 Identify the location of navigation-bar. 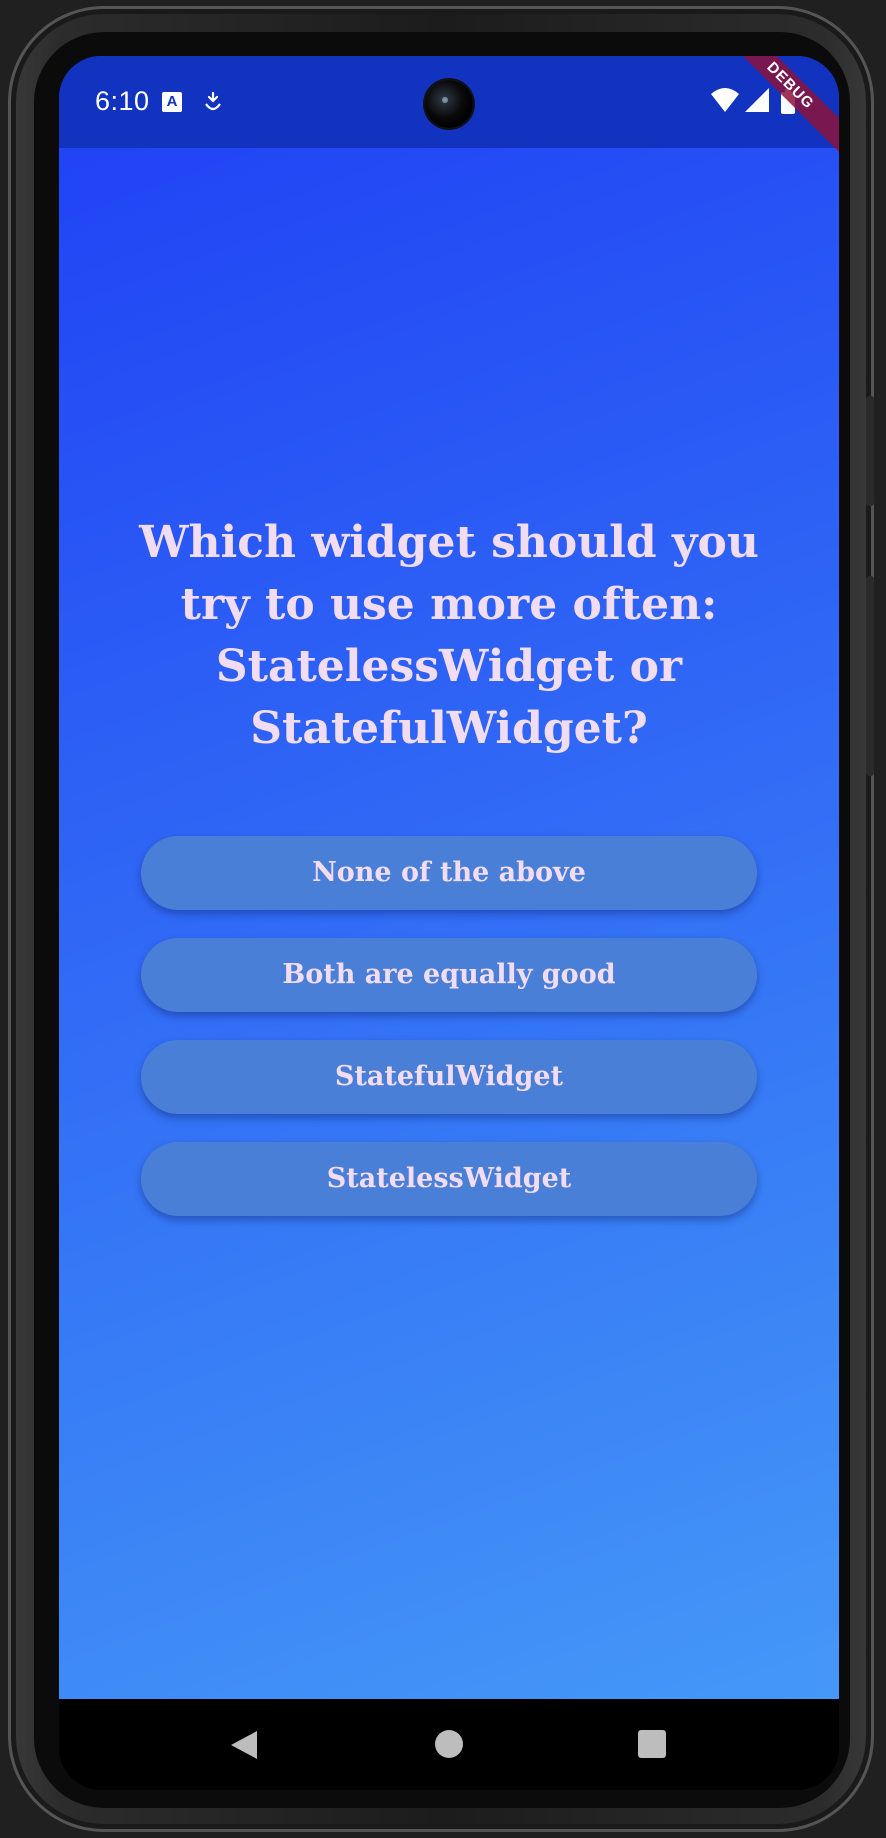
(449, 1744).